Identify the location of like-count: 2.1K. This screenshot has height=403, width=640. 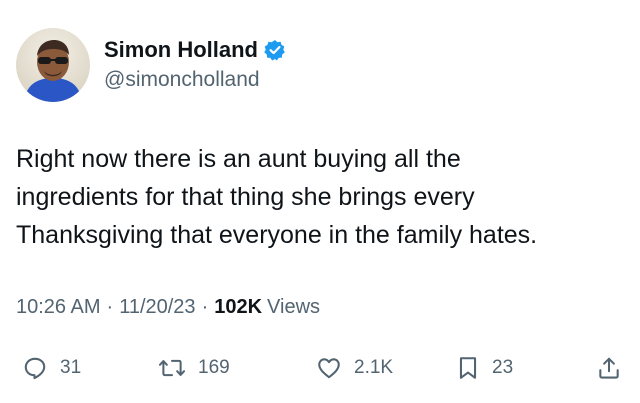
(374, 367).